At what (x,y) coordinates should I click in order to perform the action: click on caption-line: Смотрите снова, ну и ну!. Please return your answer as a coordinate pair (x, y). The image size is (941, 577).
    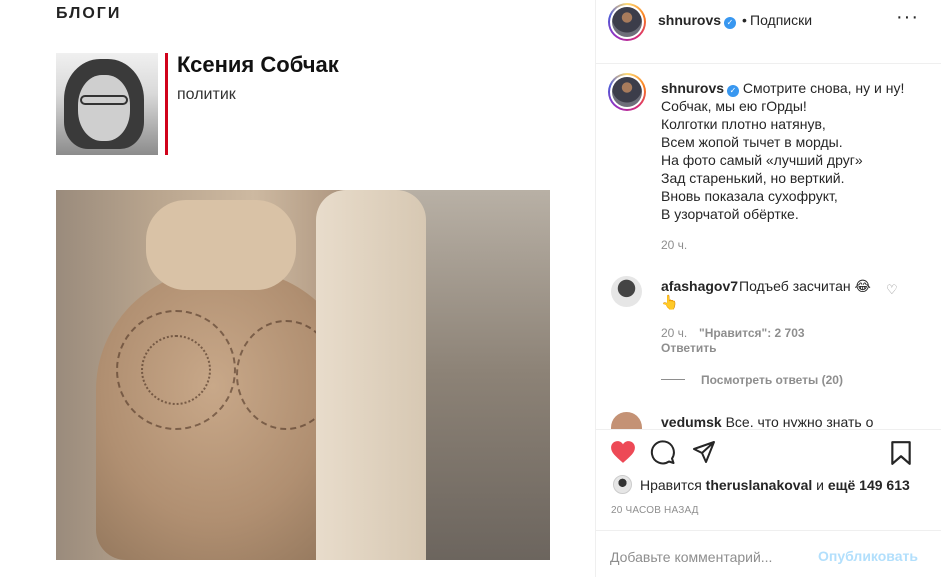
    Looking at the image, I should click on (823, 88).